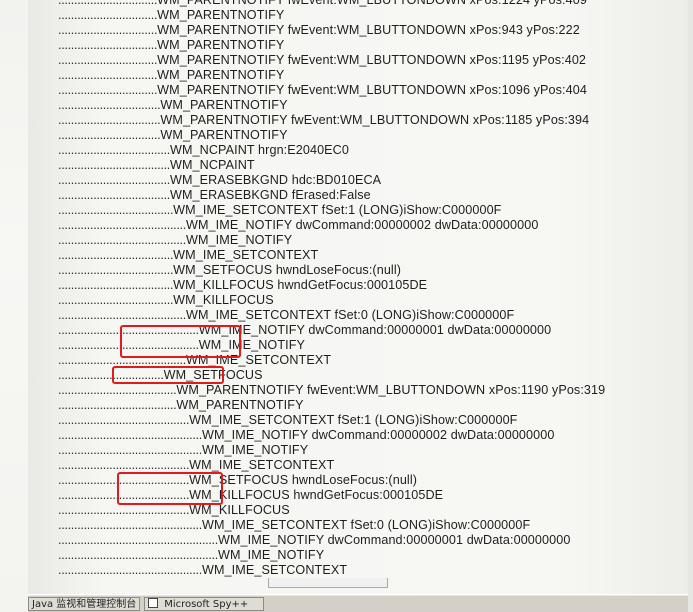 The width and height of the screenshot is (693, 612). I want to click on spy-window-icon, so click(153, 603).